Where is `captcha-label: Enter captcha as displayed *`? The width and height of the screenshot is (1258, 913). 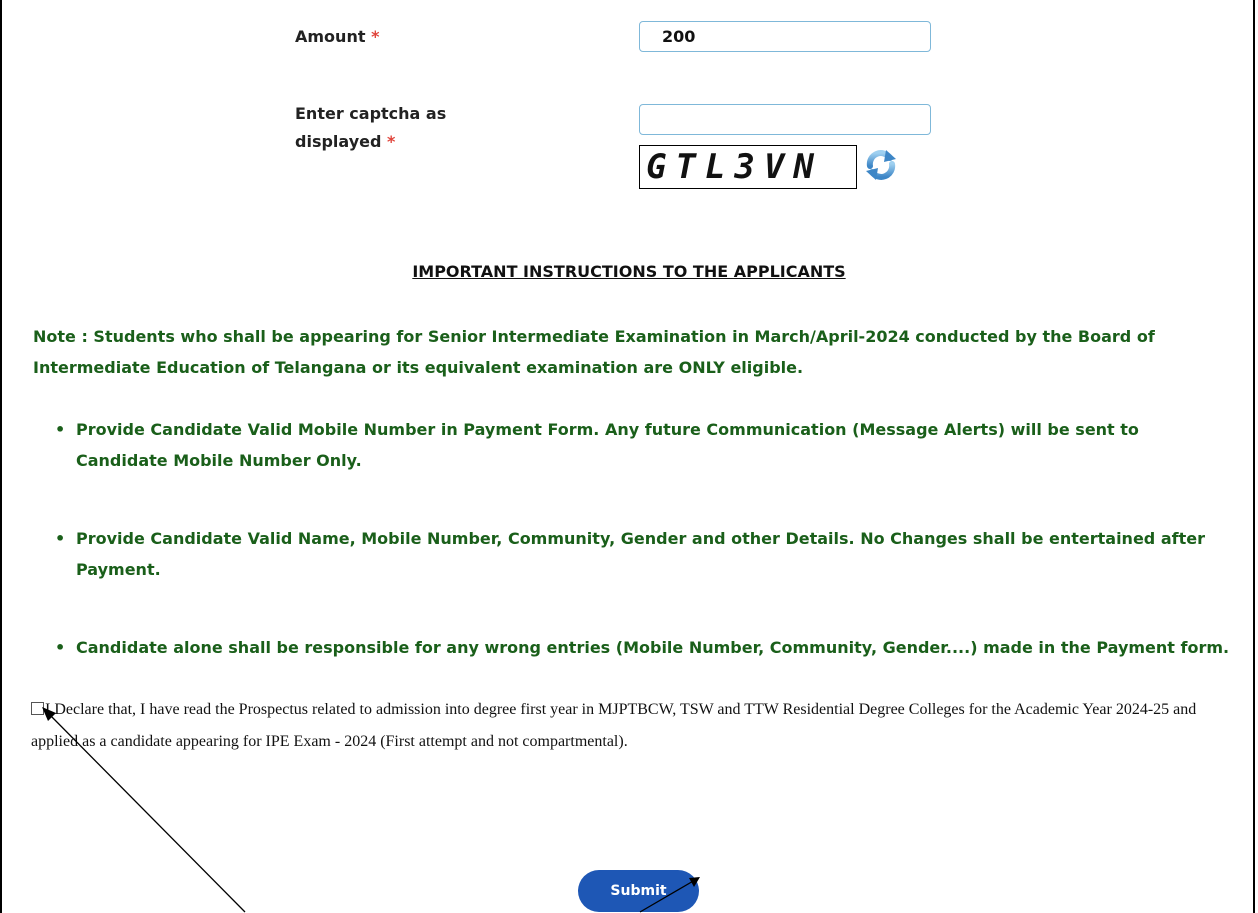 captcha-label: Enter captcha as displayed * is located at coordinates (390, 128).